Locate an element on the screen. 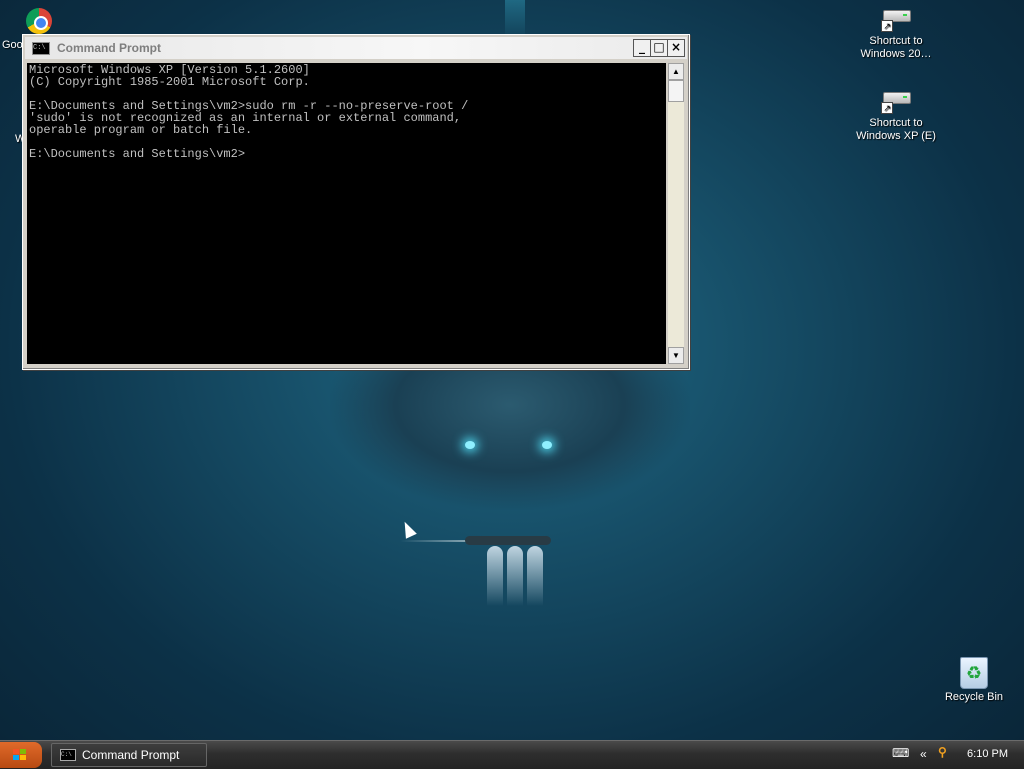 This screenshot has width=1024, height=769. desktop-icon-label: Goo is located at coordinates (12, 45).